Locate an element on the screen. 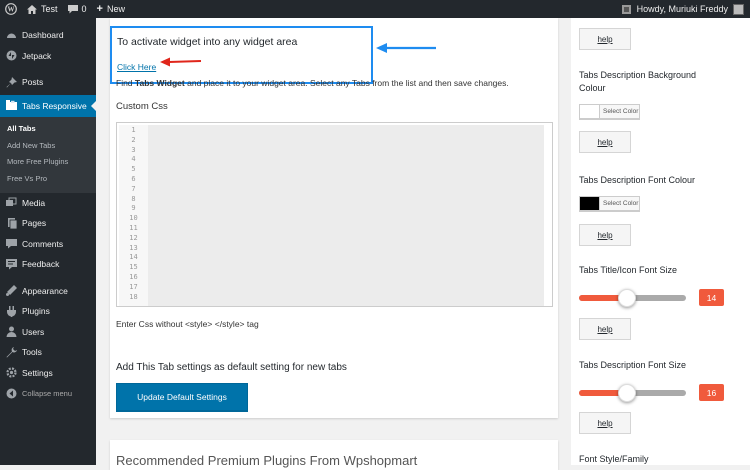 The image size is (750, 470). desc-font-size-value: 16 is located at coordinates (711, 392).